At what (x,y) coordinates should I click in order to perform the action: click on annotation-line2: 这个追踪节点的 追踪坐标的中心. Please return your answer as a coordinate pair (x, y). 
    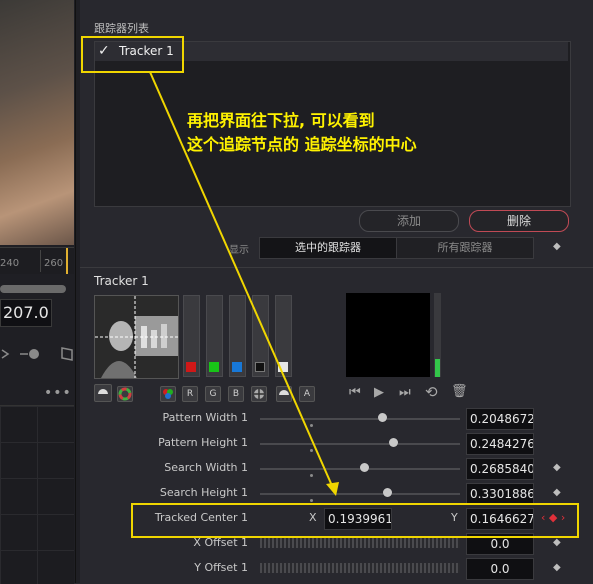
    Looking at the image, I should click on (302, 144).